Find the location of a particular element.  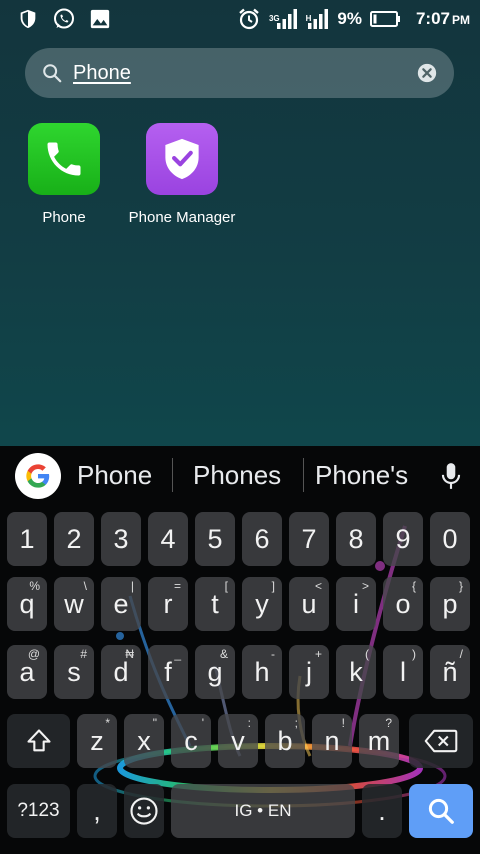

key-v: v: is located at coordinates (238, 741).